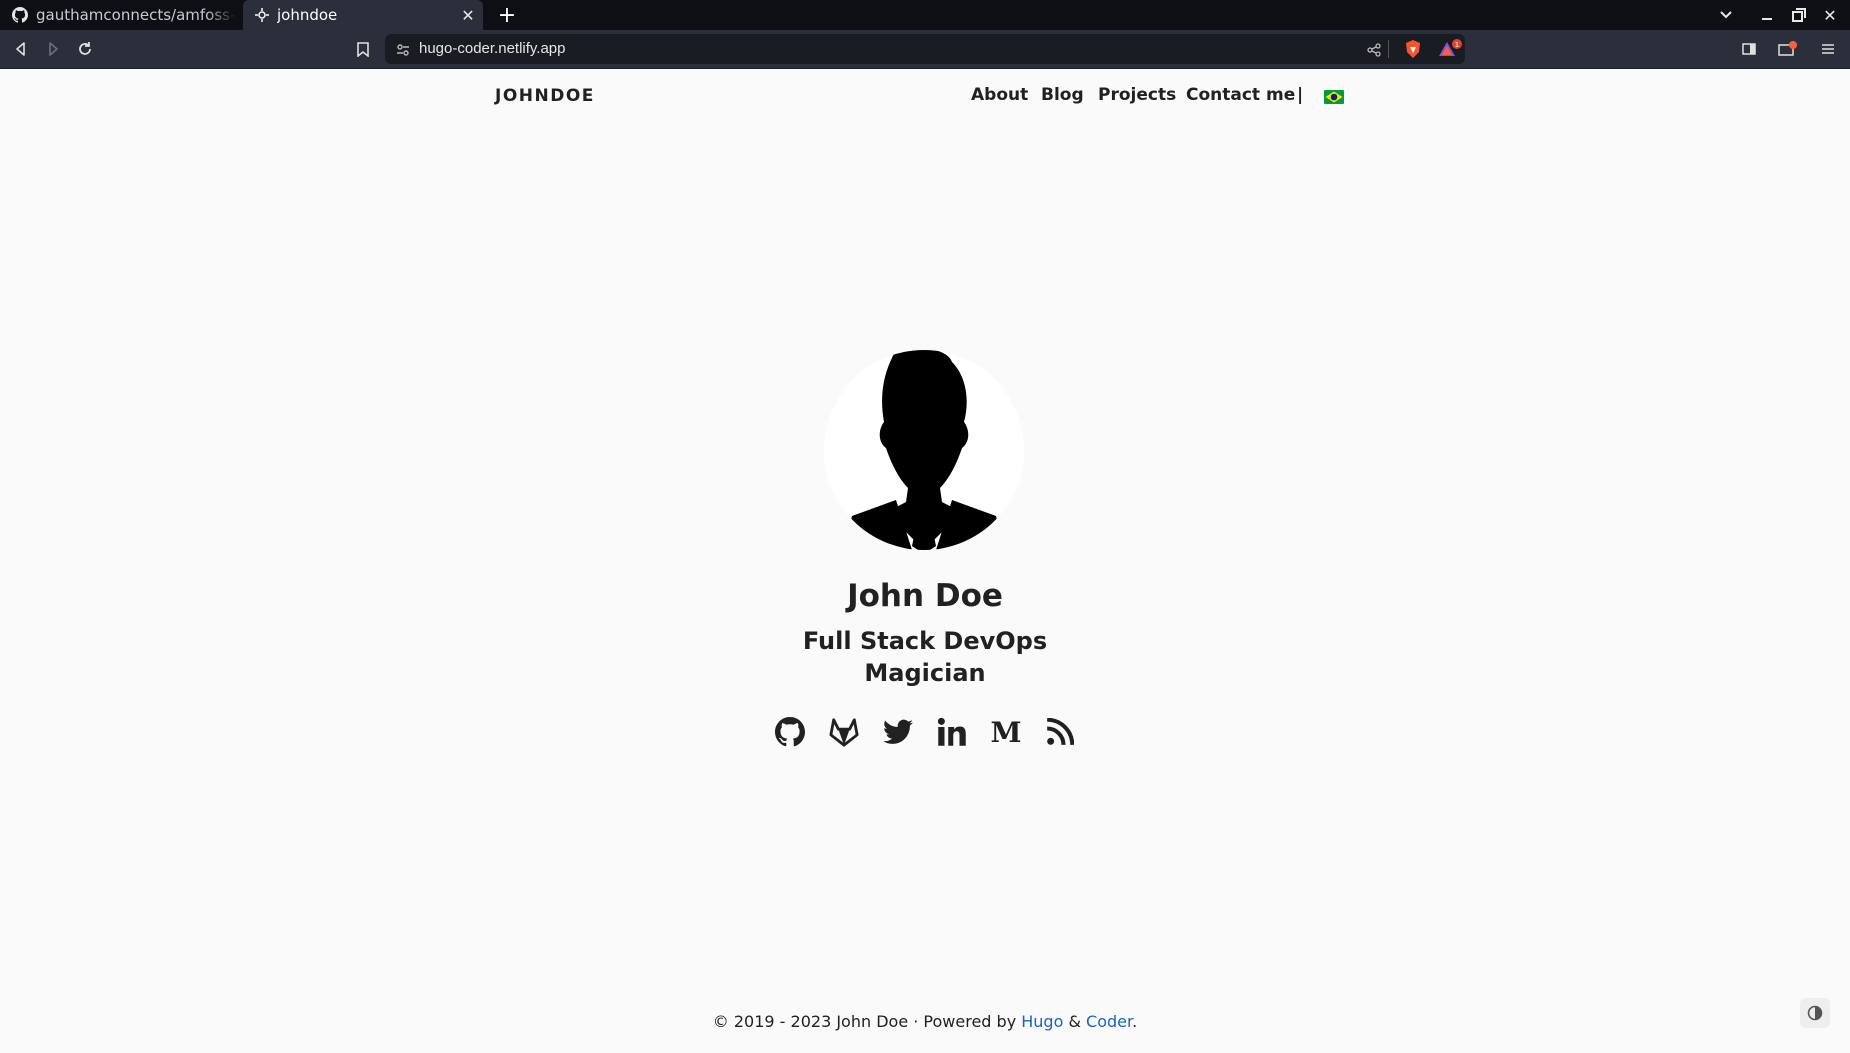 The image size is (1850, 1053). What do you see at coordinates (492, 48) in the screenshot?
I see `url-text: hugo-coder.netlify.app` at bounding box center [492, 48].